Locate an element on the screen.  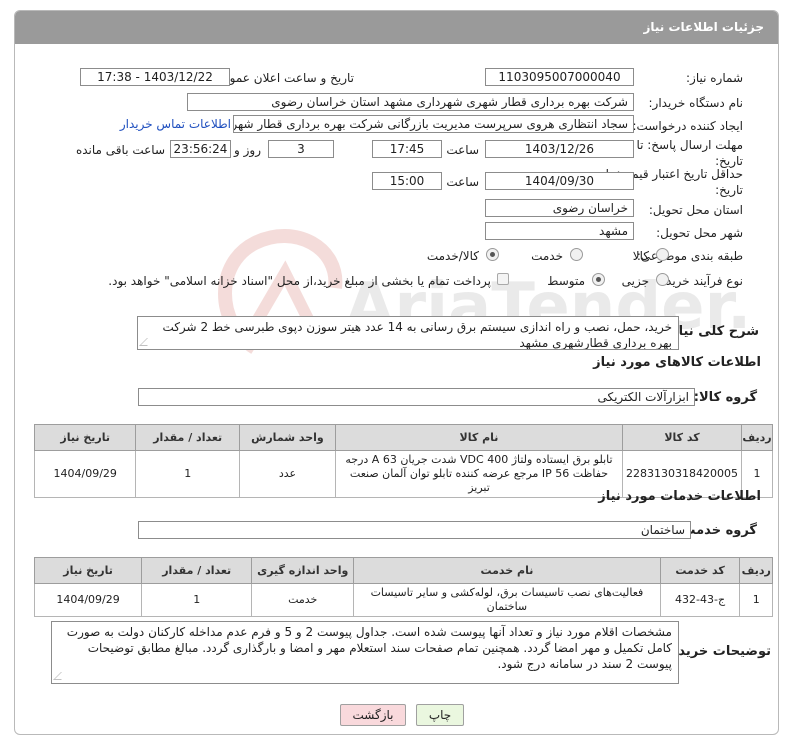
process-radio-medium is located at coordinates (598, 279).